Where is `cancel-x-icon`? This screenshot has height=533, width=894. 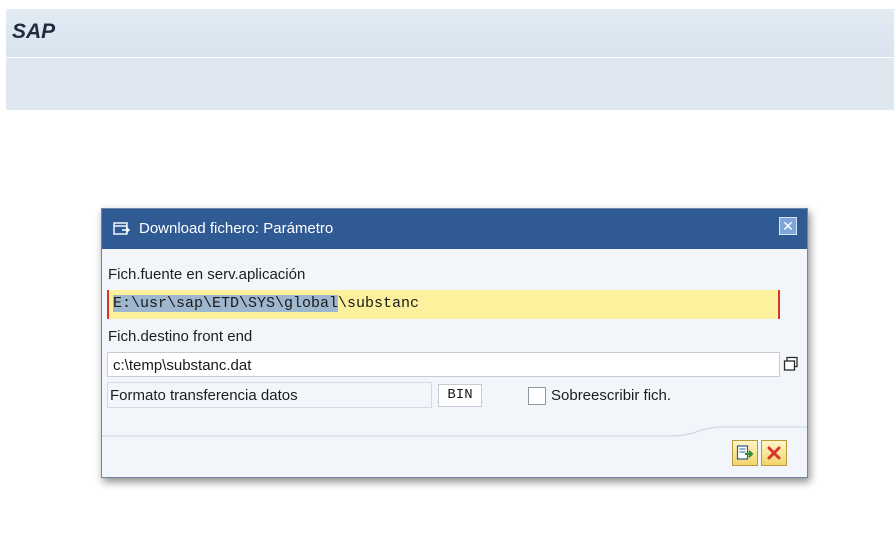
cancel-x-icon is located at coordinates (774, 453).